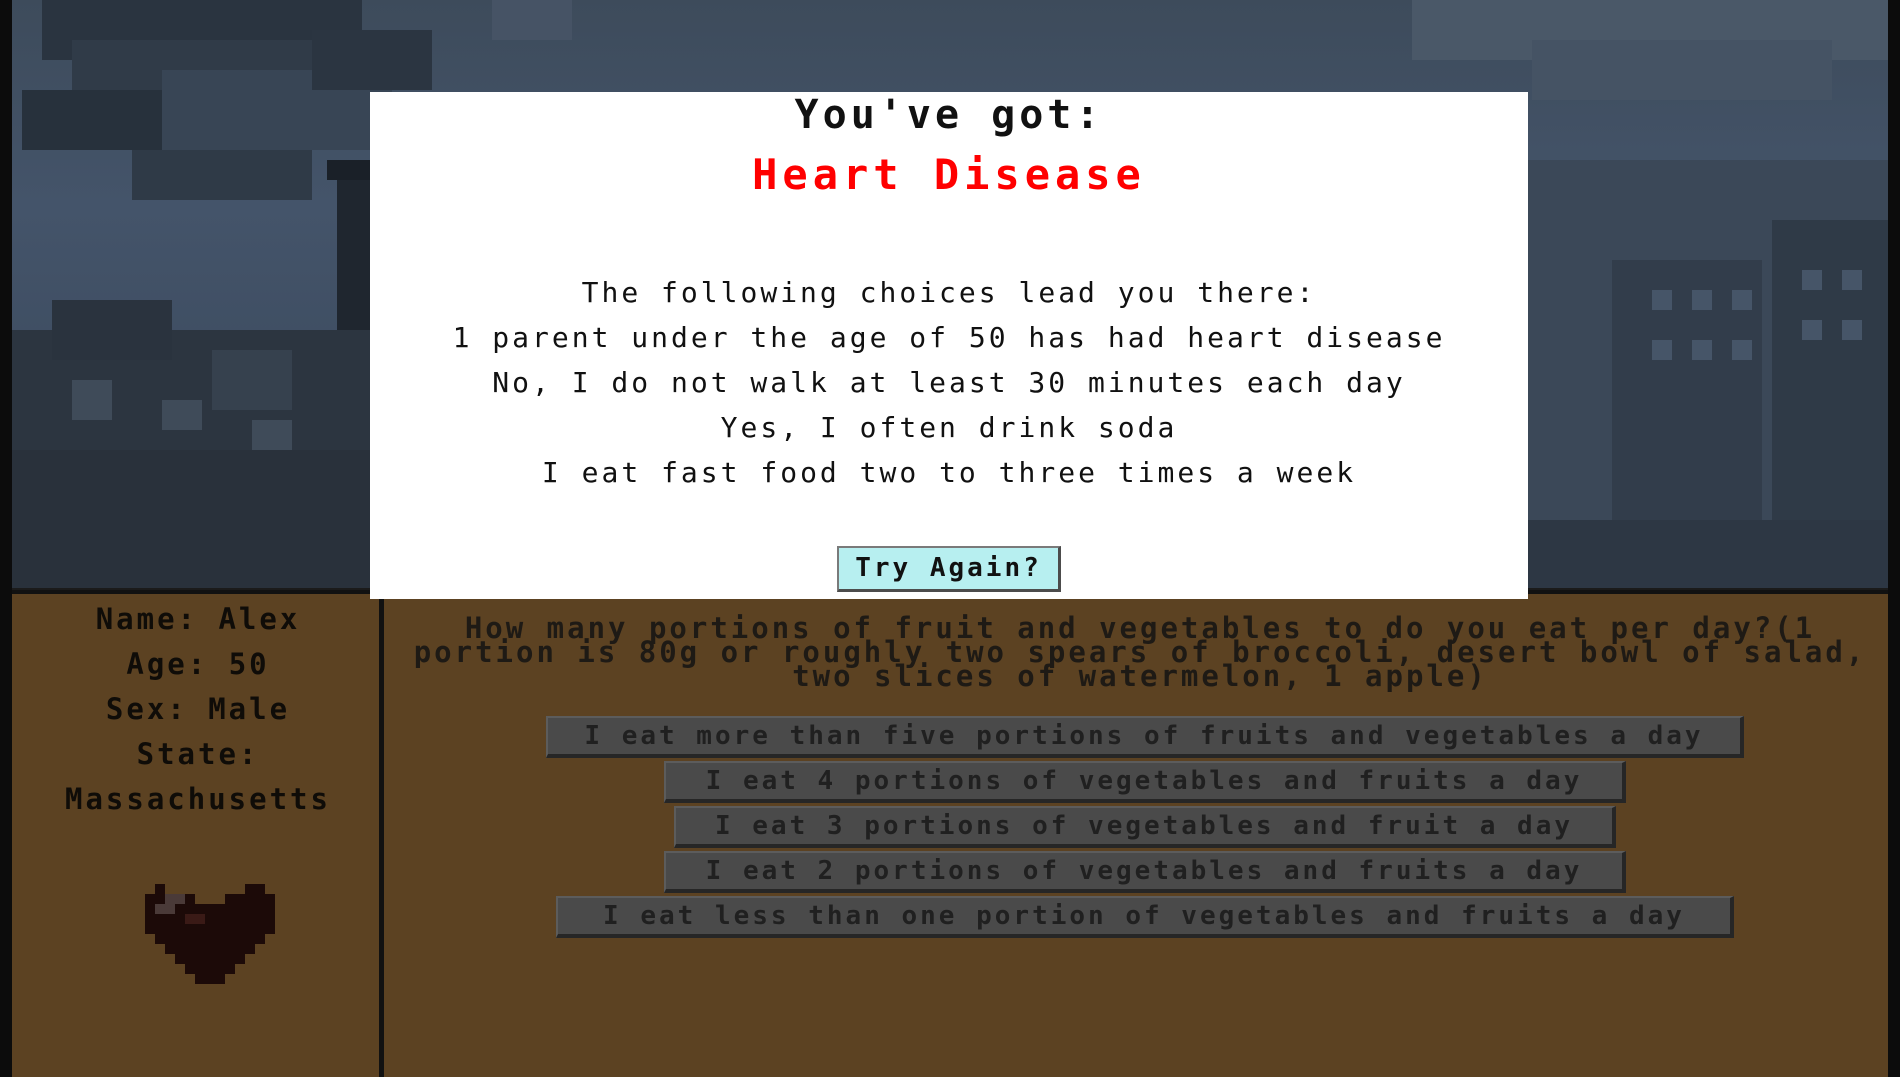 Image resolution: width=1900 pixels, height=1077 pixels. I want to click on choice-item: Yes, I often drink soda, so click(949, 427).